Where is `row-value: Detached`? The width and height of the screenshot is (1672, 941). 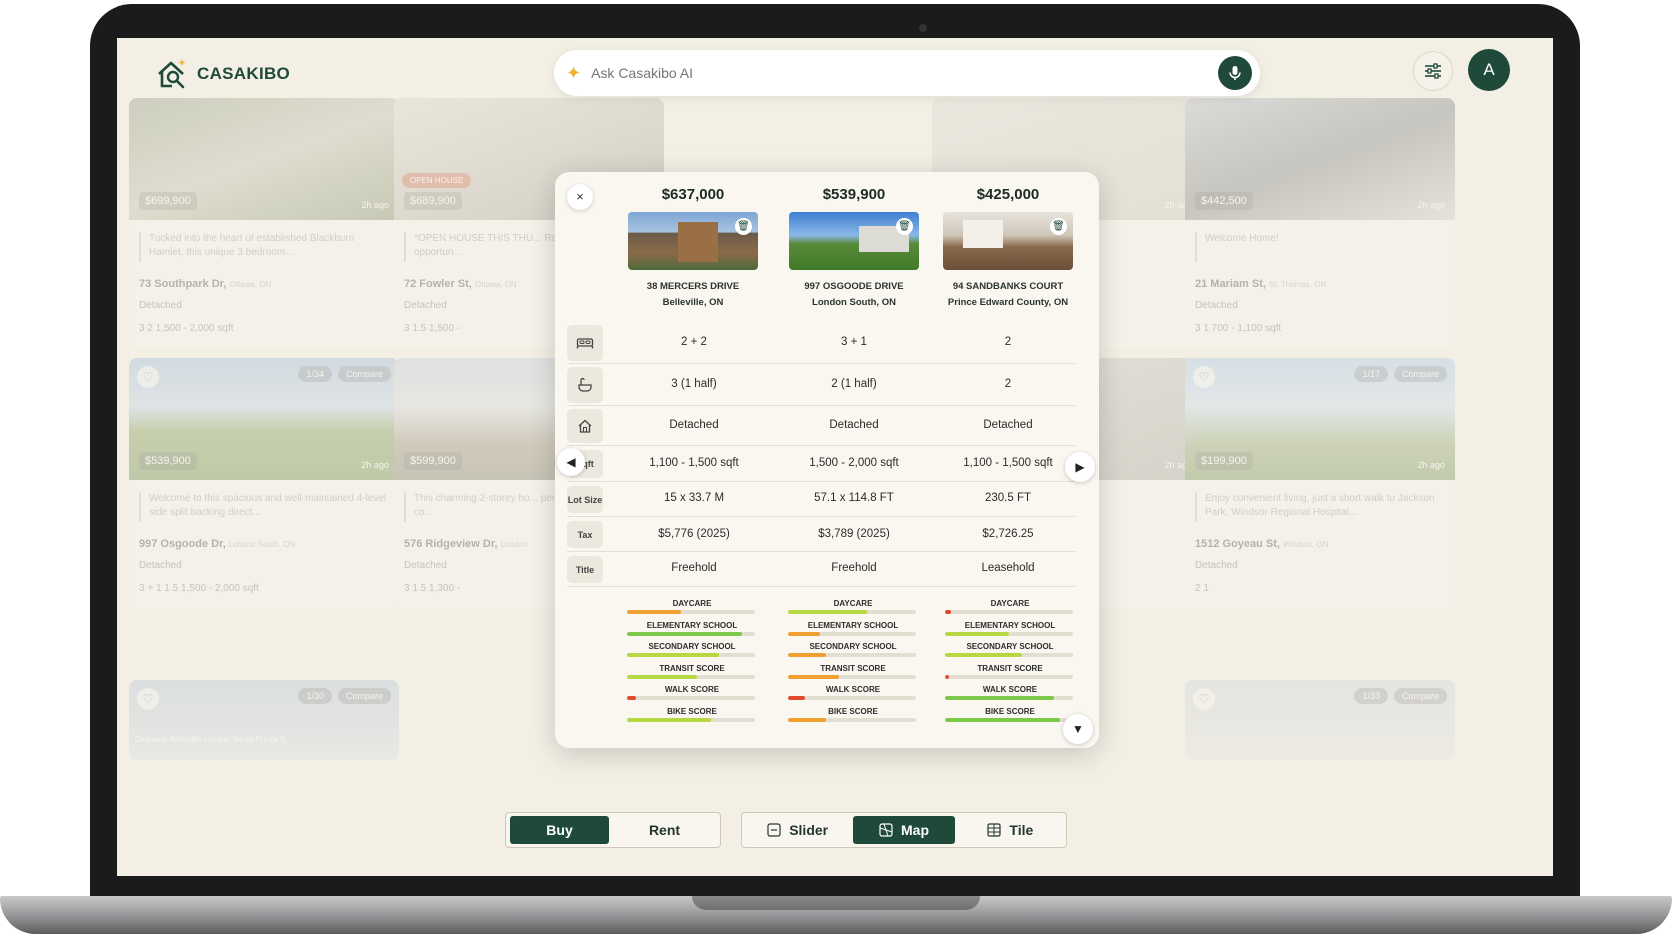
row-value: Detached is located at coordinates (694, 425).